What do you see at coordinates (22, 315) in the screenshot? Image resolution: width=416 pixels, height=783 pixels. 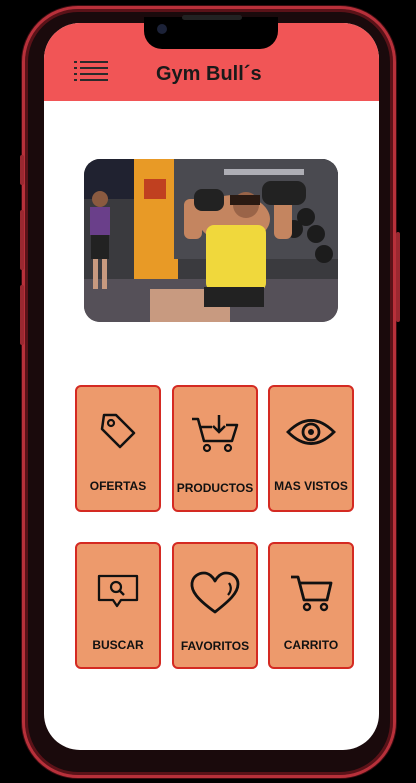 I see `volume-down-button` at bounding box center [22, 315].